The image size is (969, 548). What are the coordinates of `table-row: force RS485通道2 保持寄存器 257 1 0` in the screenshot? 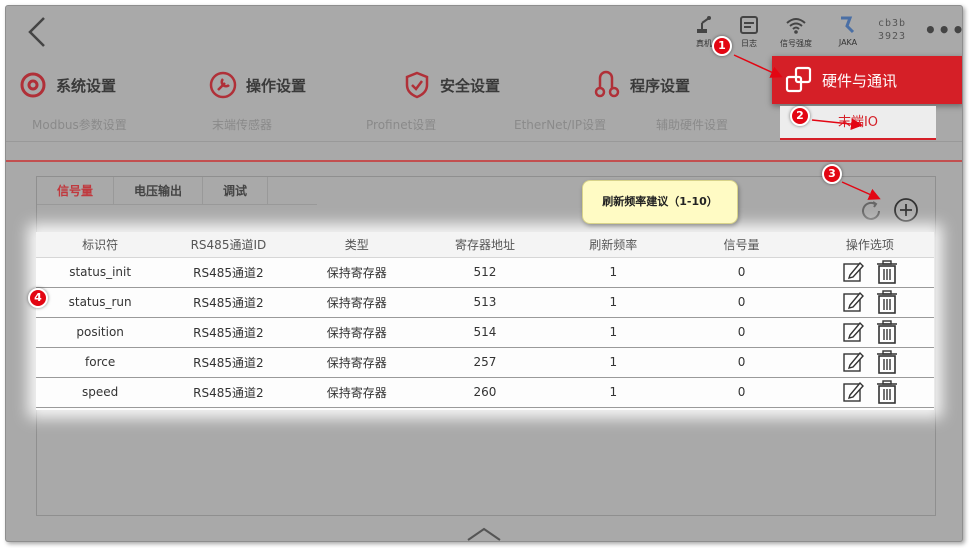 It's located at (485, 362).